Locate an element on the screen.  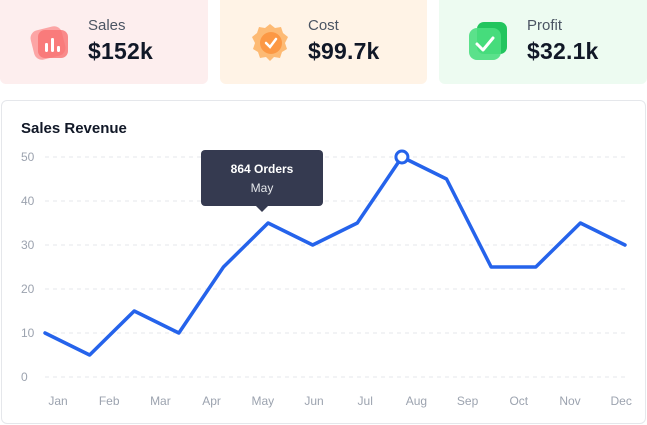
x-tick-label: Jul is located at coordinates (365, 401).